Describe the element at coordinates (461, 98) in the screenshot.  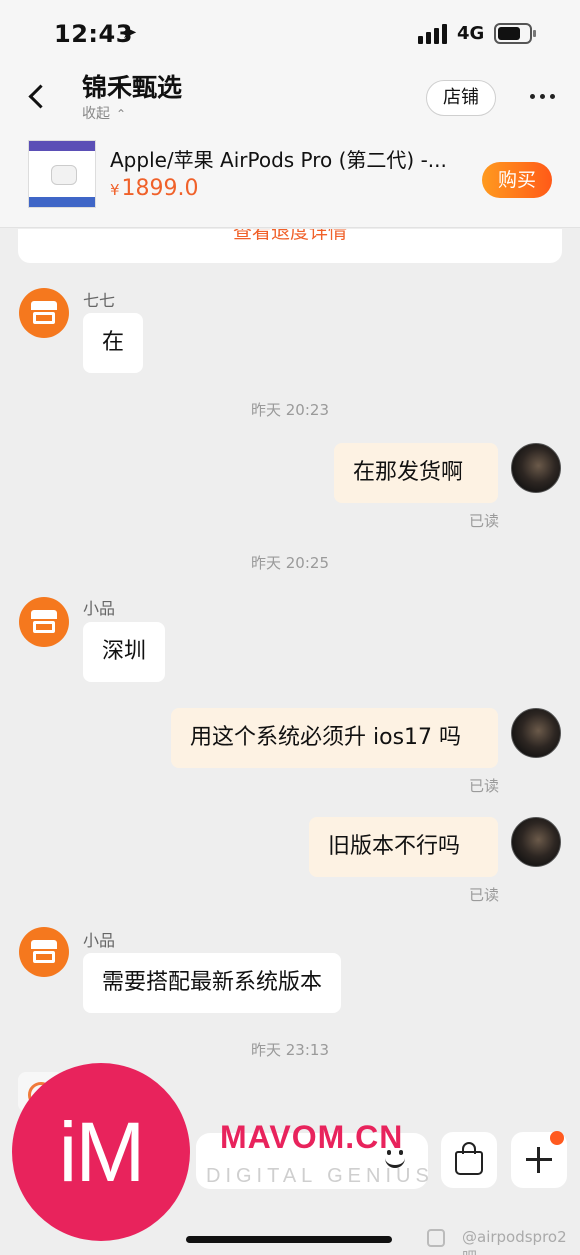
I see `store-button: 店铺` at that location.